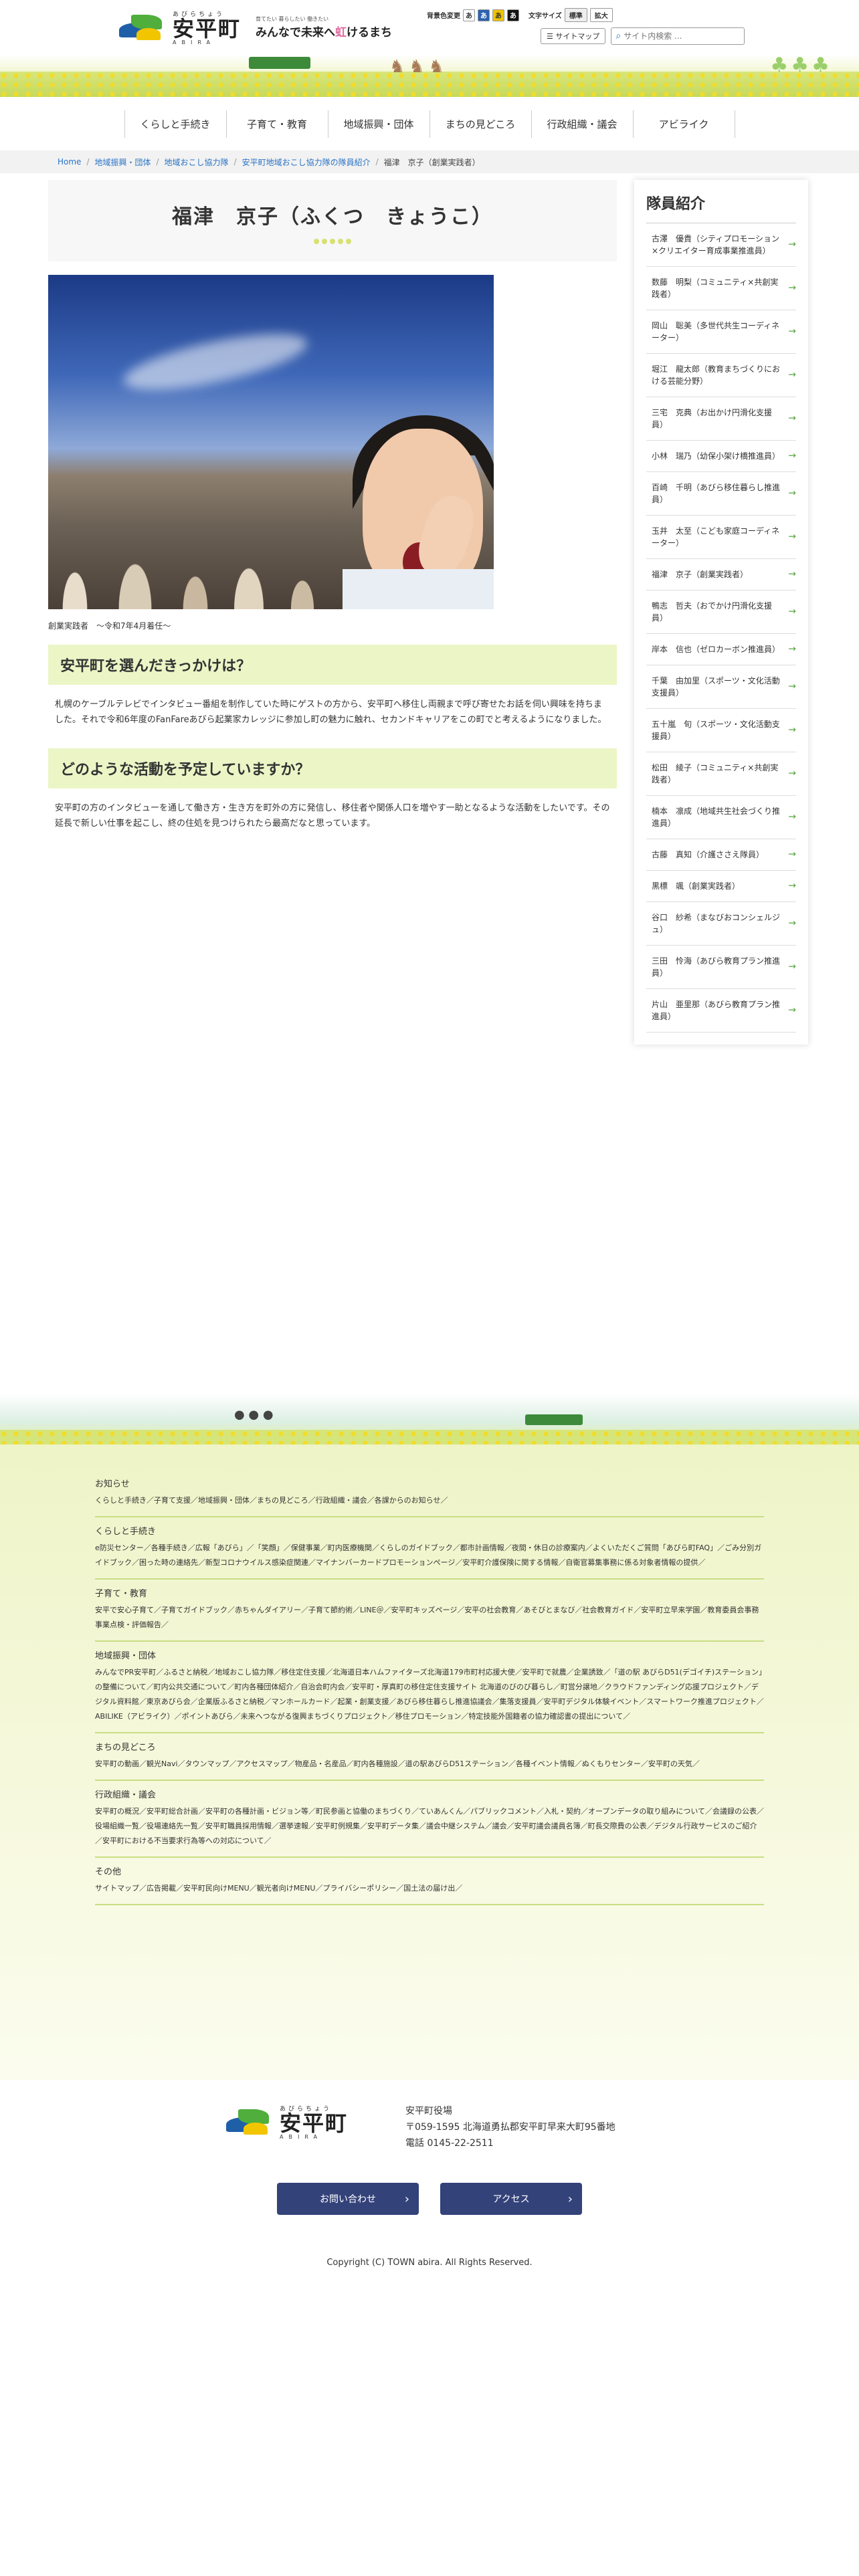 The image size is (859, 2576). Describe the element at coordinates (721, 855) in the screenshot. I see `member-link: 古藤 真知（介護ささえ隊員）` at that location.